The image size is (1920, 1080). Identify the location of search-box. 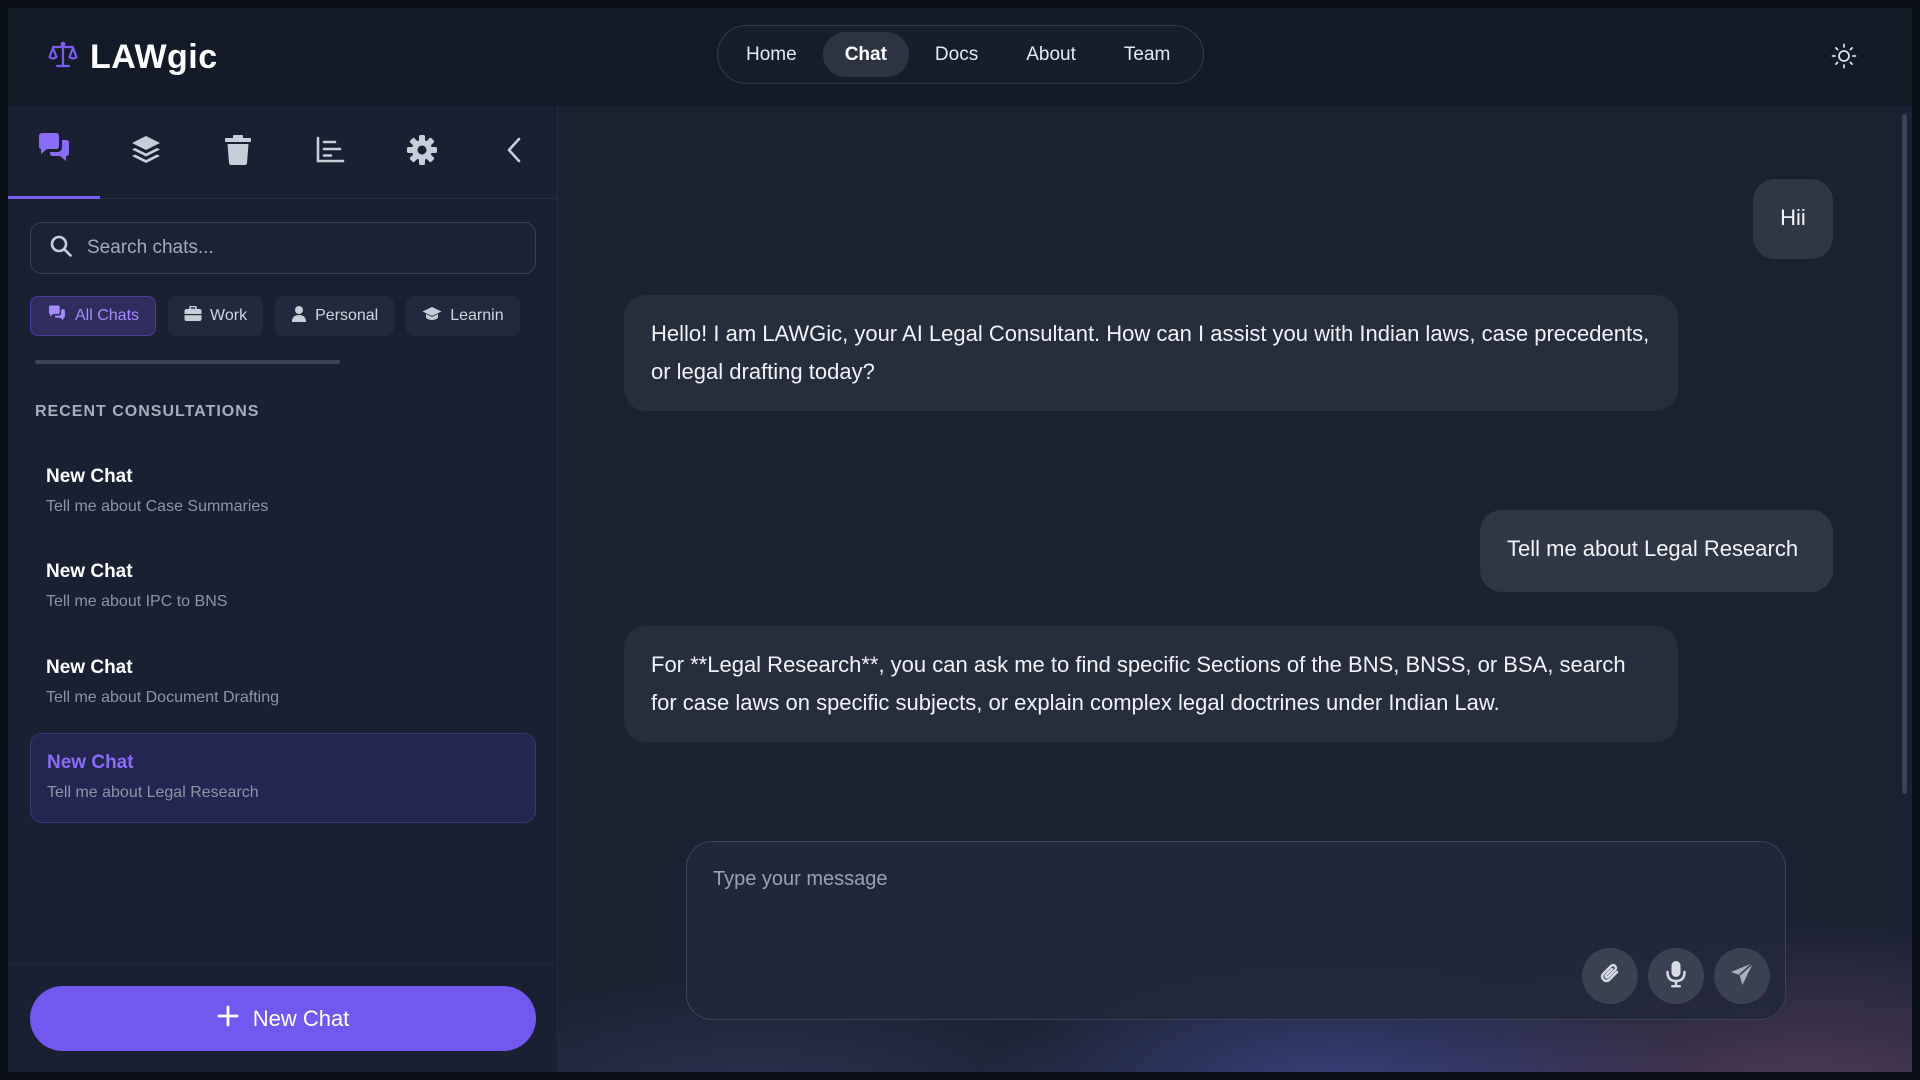
(283, 248).